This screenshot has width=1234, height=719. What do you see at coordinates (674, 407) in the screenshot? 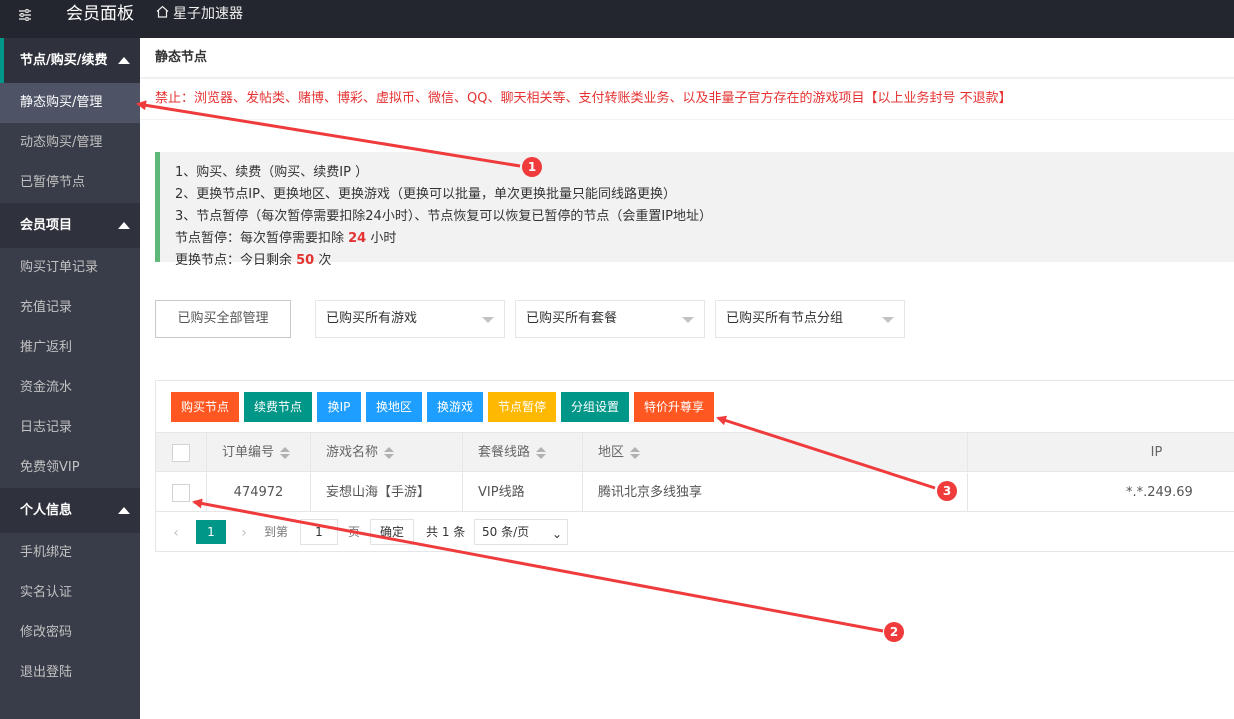
I see `upgrade-exclusive-button: 特价升尊享` at bounding box center [674, 407].